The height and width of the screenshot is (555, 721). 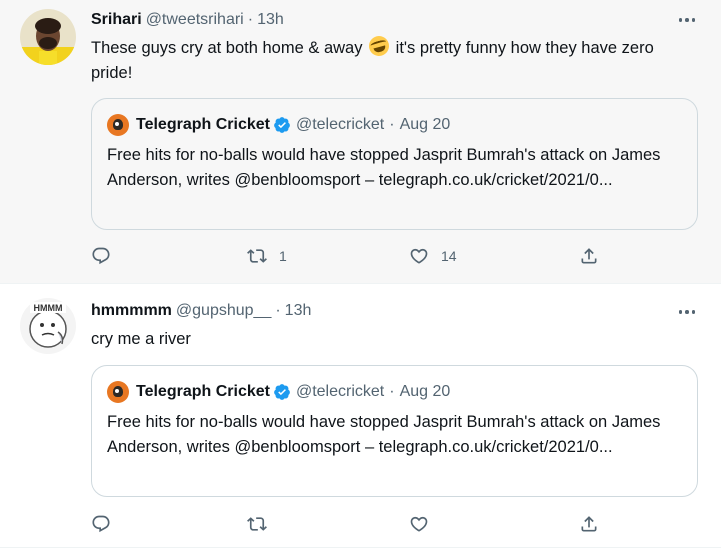 What do you see at coordinates (360, 547) in the screenshot?
I see `divider` at bounding box center [360, 547].